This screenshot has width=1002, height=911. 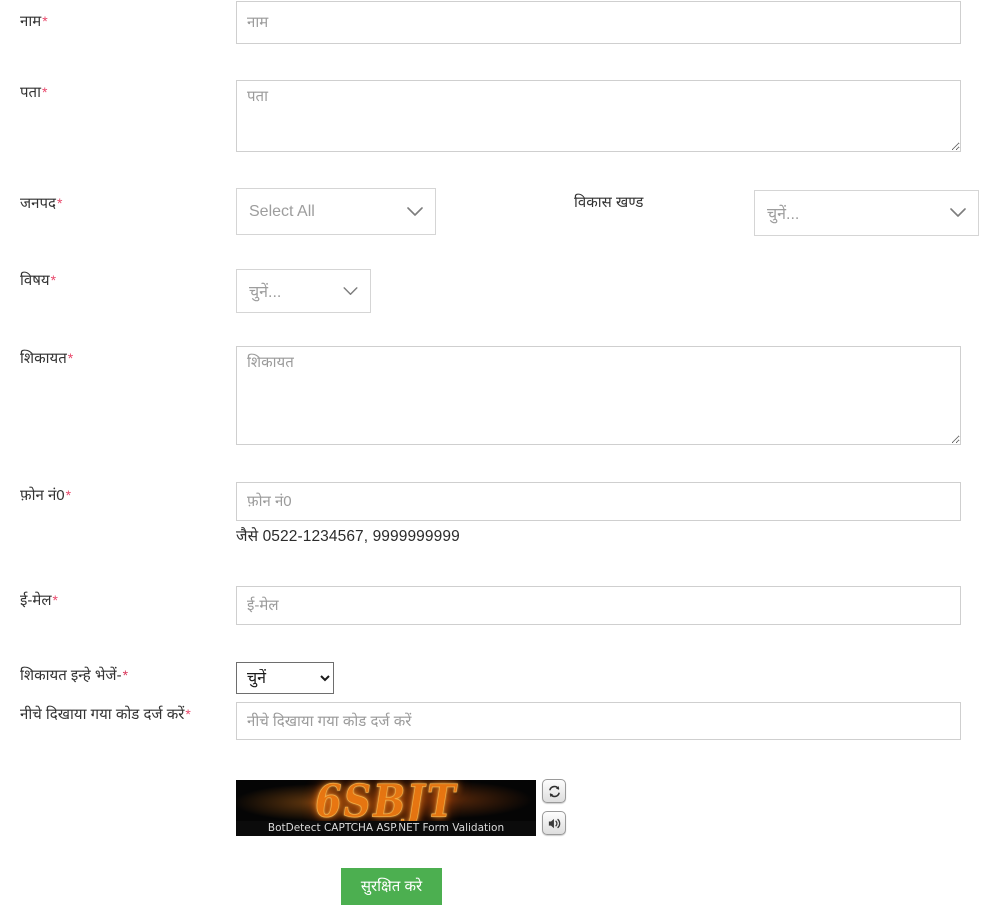 I want to click on address-label: पता*, so click(x=33, y=92).